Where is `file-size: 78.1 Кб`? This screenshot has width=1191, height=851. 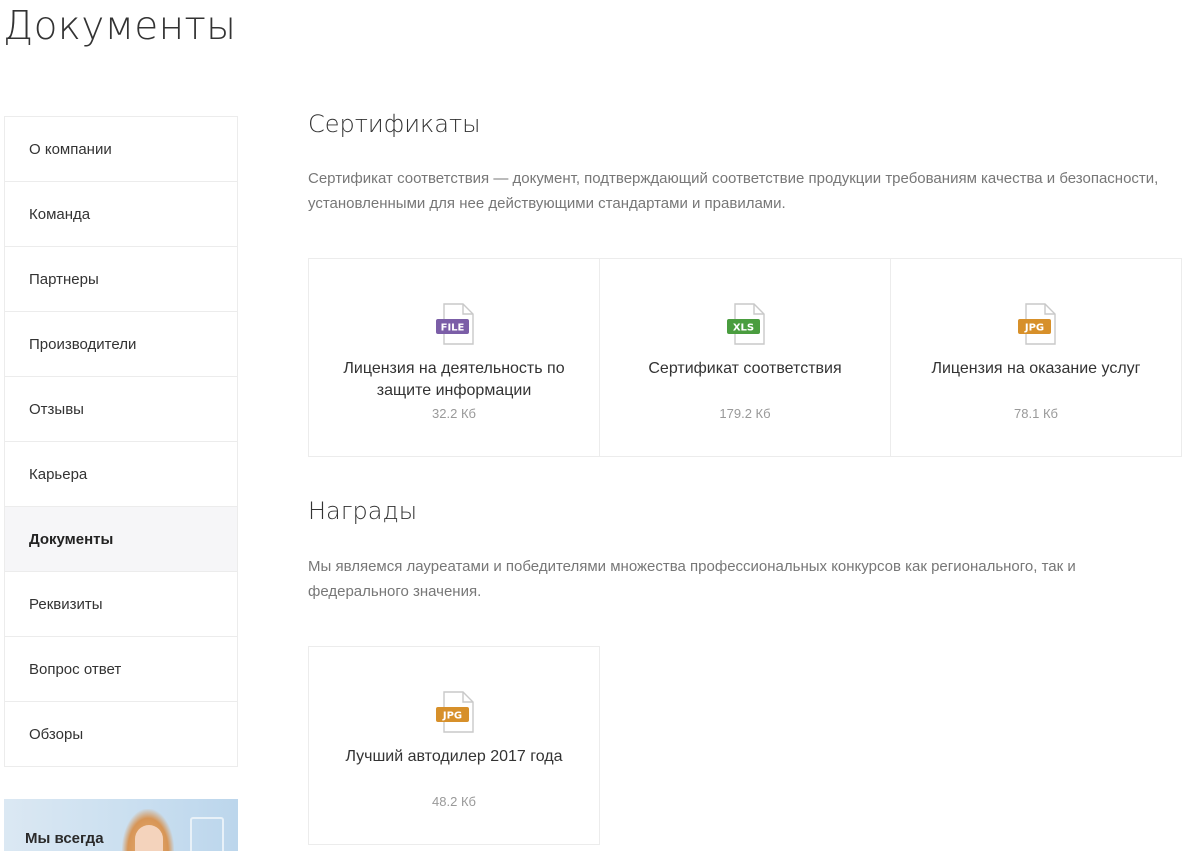
file-size: 78.1 Кб is located at coordinates (1036, 413).